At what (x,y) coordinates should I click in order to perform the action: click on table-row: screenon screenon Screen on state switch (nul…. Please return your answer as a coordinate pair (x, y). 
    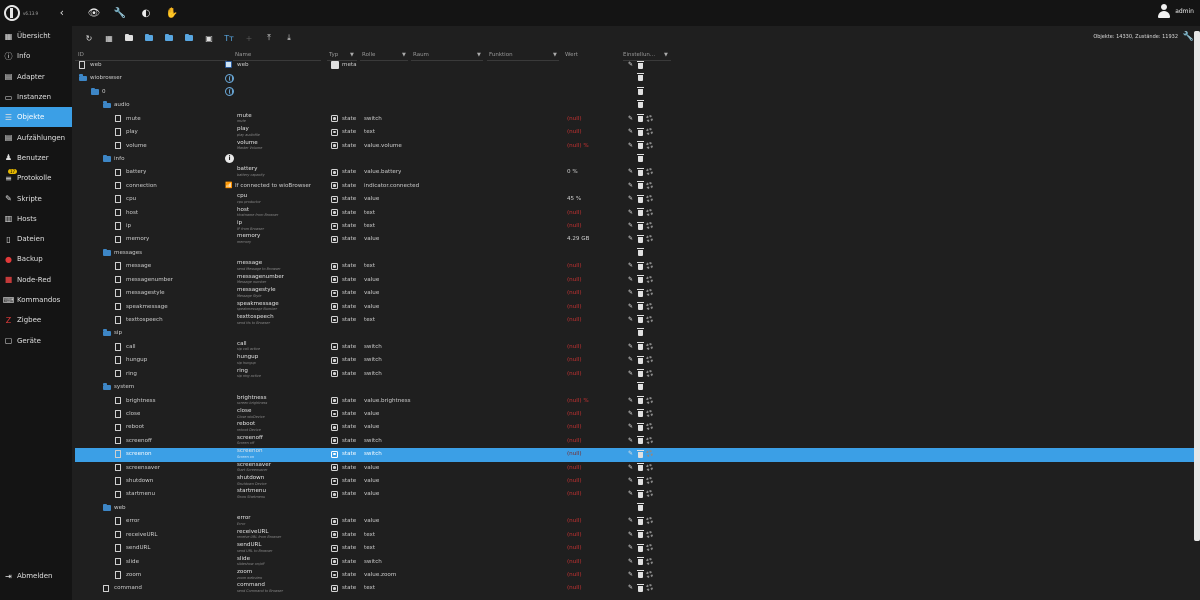
    Looking at the image, I should click on (635, 455).